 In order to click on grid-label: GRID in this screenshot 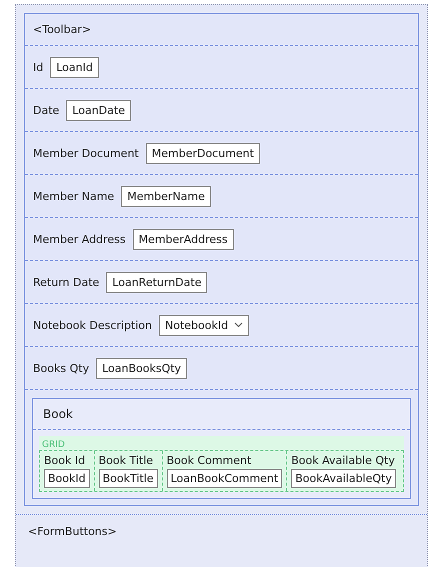, I will do `click(53, 445)`.